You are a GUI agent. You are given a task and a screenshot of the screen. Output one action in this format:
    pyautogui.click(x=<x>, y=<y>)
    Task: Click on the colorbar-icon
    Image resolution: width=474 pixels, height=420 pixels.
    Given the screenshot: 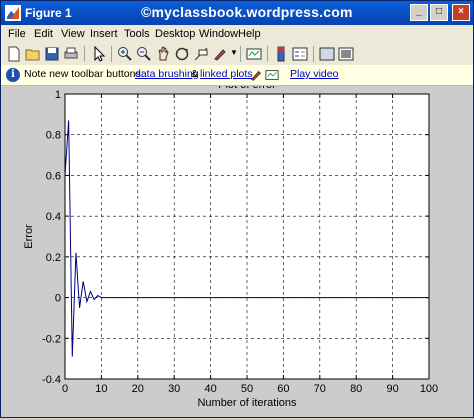 What is the action you would take?
    pyautogui.click(x=281, y=54)
    